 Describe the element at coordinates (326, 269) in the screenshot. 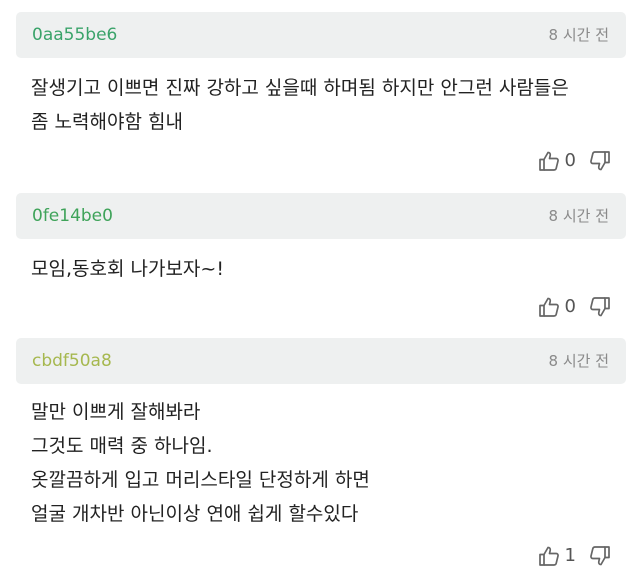

I see `comment-text: 모임,동호회 나가보자~!` at that location.